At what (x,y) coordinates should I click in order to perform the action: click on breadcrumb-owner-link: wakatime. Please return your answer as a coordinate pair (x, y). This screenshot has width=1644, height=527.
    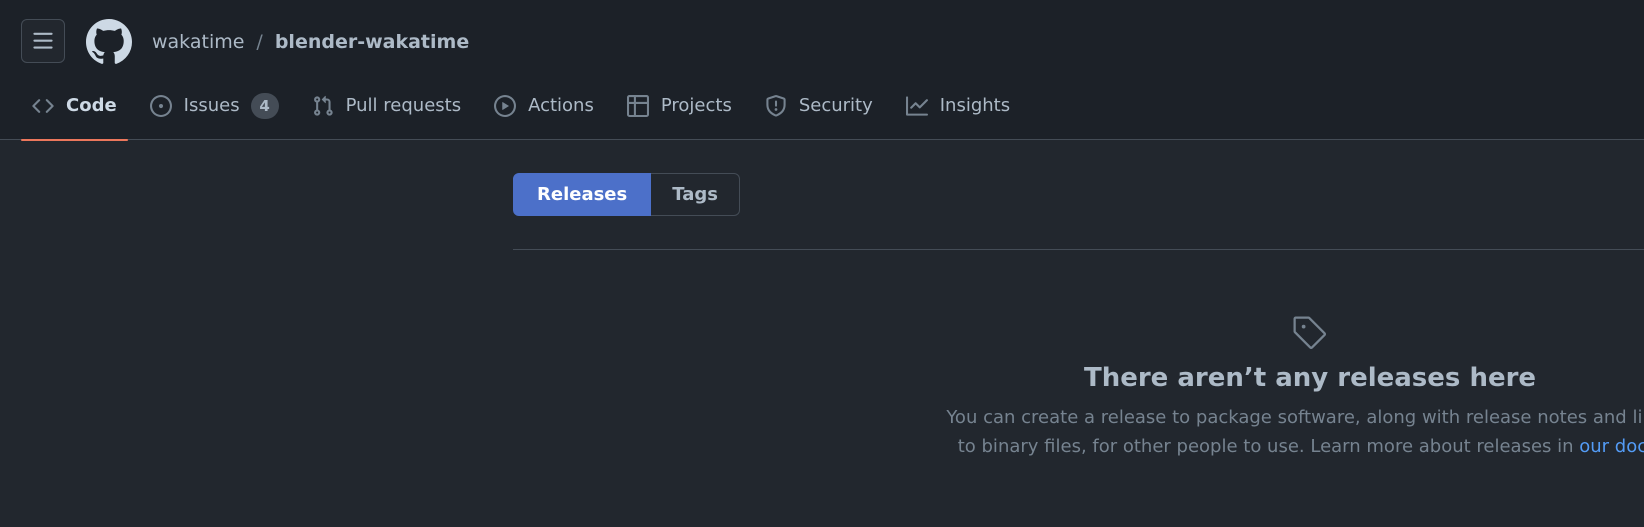
    Looking at the image, I should click on (198, 42).